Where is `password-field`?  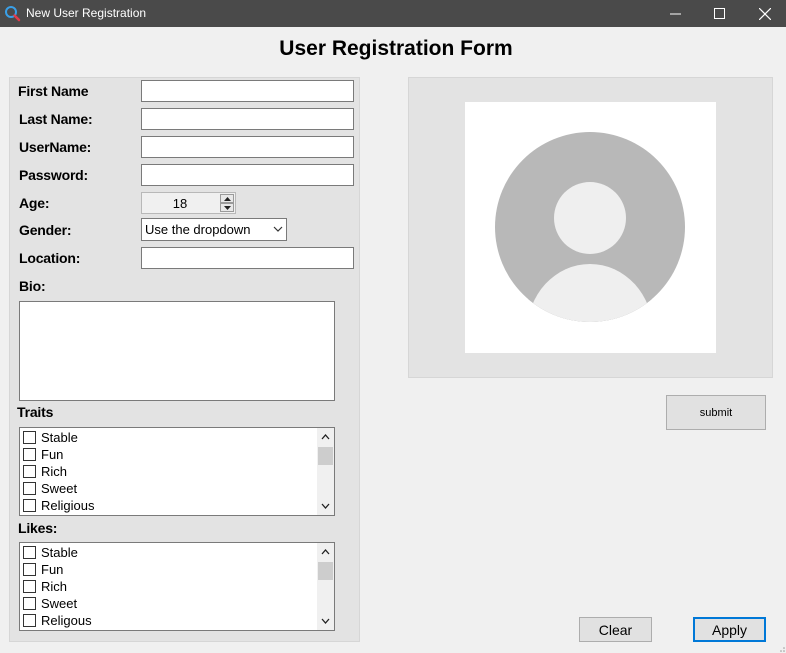
password-field is located at coordinates (247, 175).